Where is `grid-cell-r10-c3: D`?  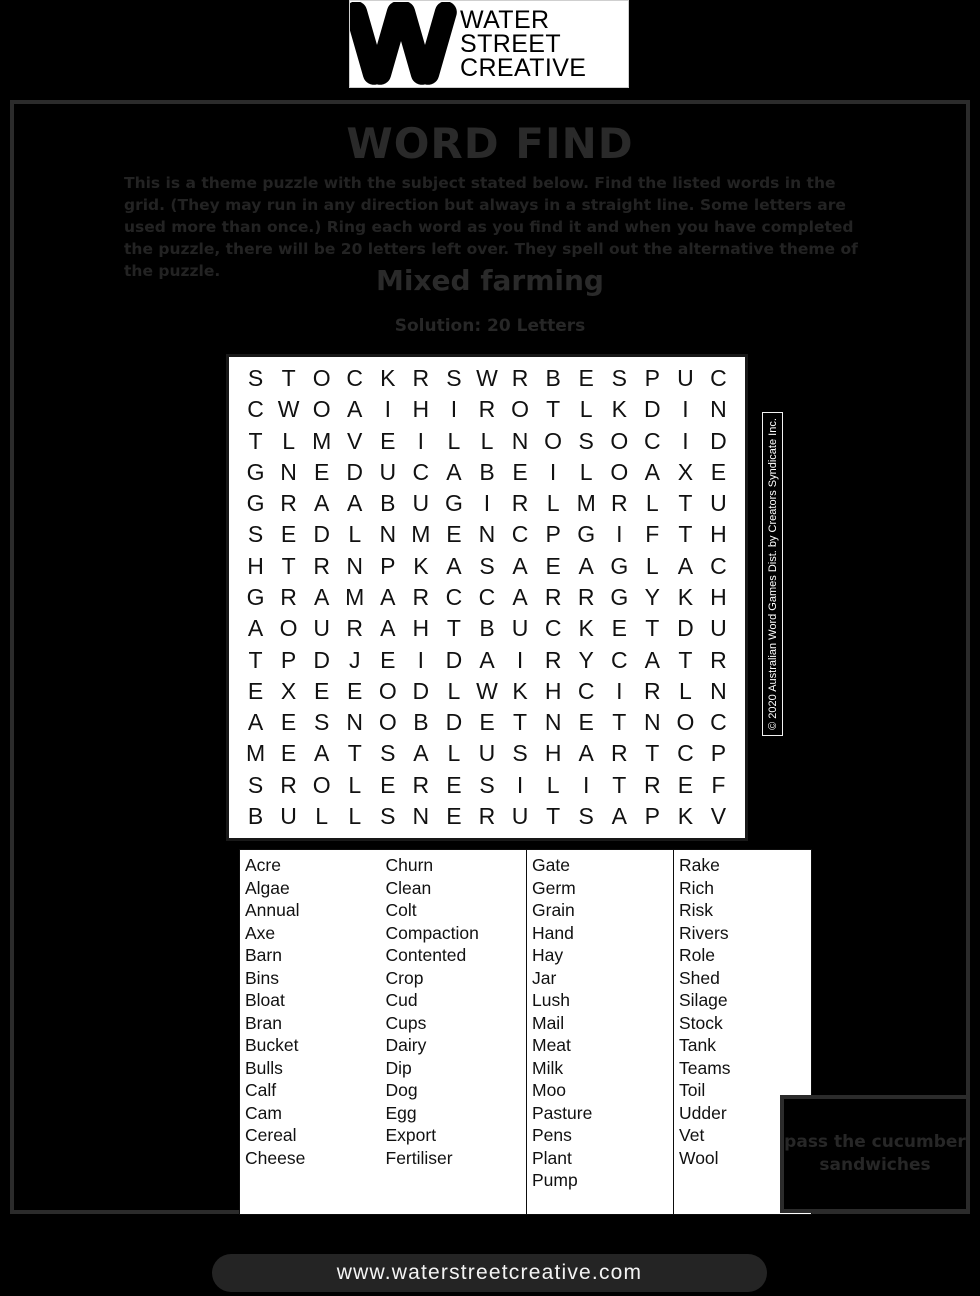 grid-cell-r10-c3: D is located at coordinates (321, 659).